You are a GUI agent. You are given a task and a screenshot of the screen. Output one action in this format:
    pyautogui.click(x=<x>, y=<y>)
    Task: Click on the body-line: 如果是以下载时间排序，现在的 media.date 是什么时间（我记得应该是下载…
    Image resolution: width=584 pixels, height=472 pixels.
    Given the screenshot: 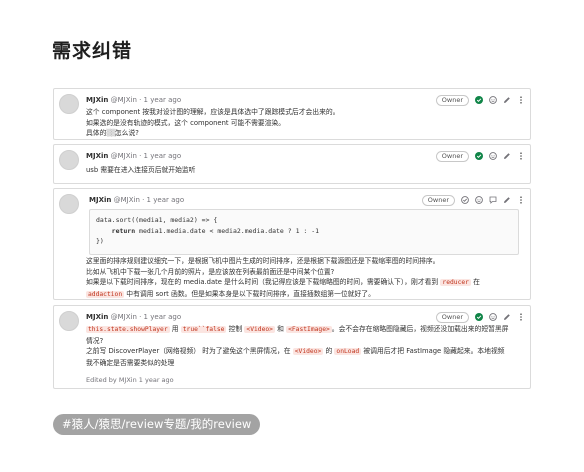 What is the action you would take?
    pyautogui.click(x=304, y=283)
    